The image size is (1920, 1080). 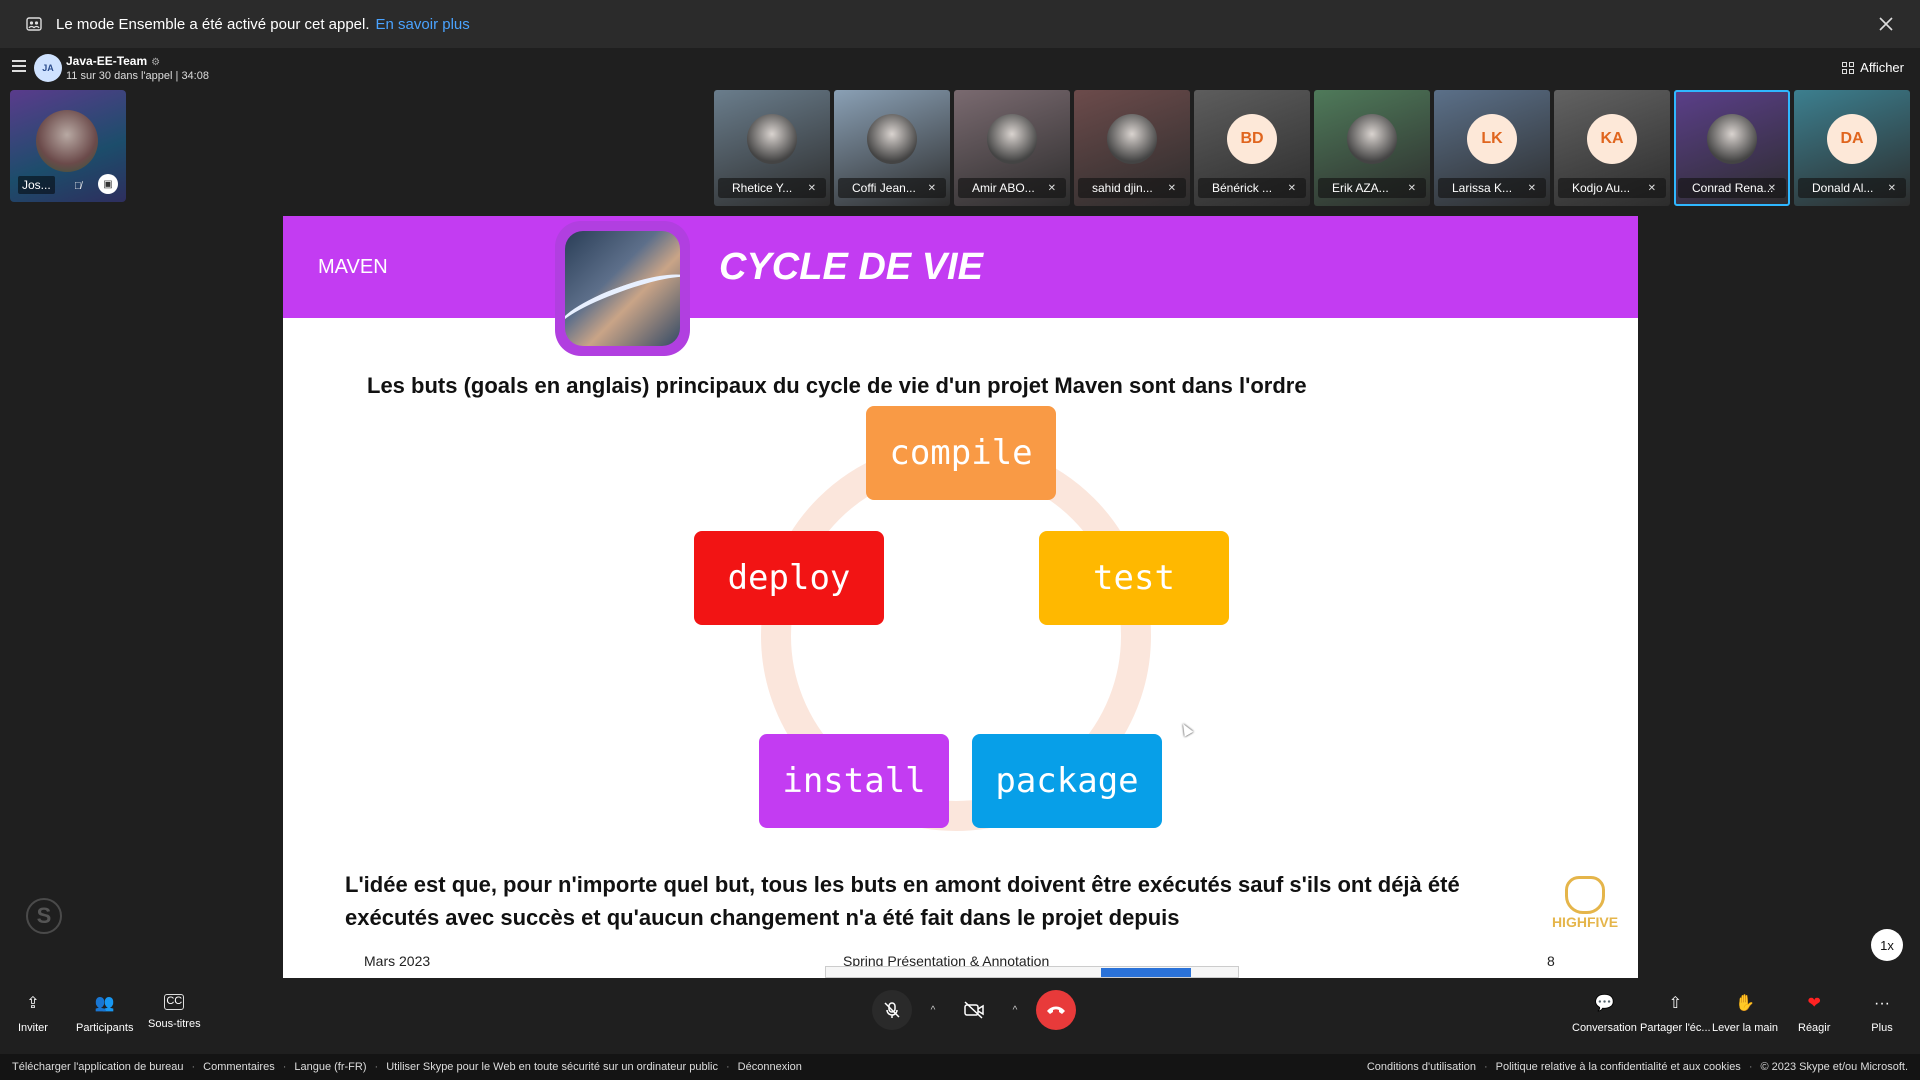 I want to click on download-link: Télécharger l'application de bureau, so click(x=98, y=1067).